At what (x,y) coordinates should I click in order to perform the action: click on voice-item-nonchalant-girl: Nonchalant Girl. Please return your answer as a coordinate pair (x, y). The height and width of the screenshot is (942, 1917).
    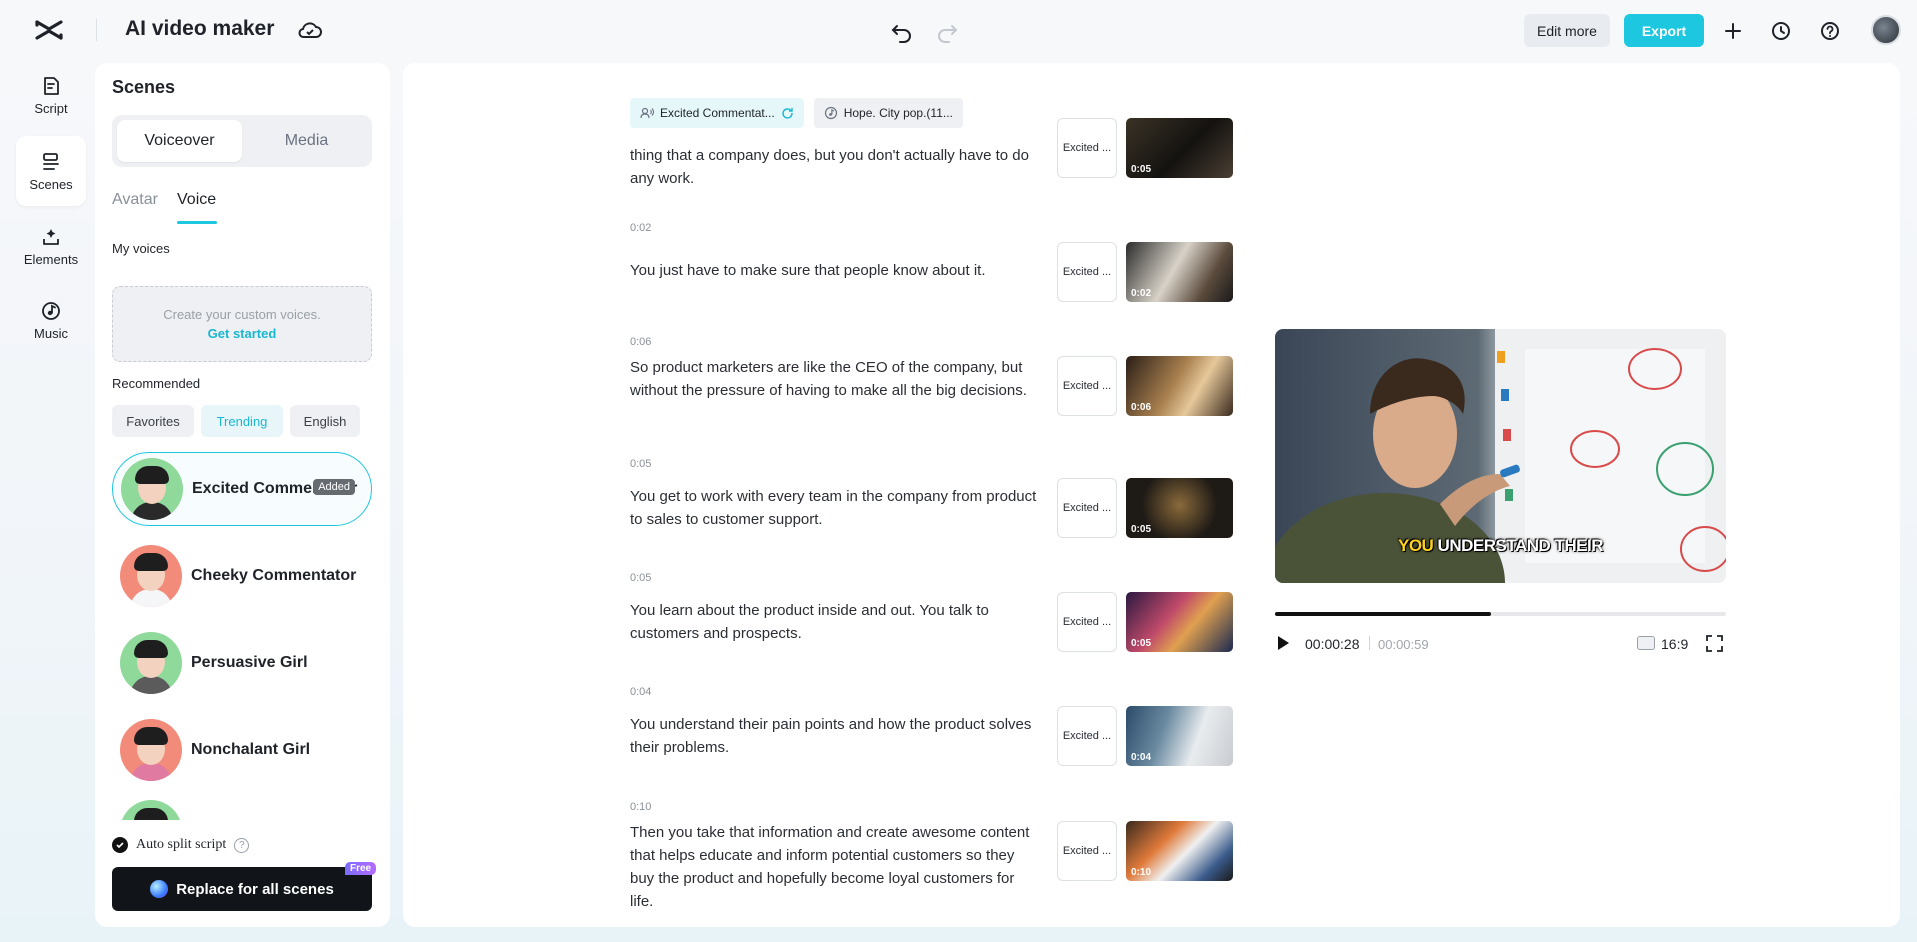
    Looking at the image, I should click on (242, 750).